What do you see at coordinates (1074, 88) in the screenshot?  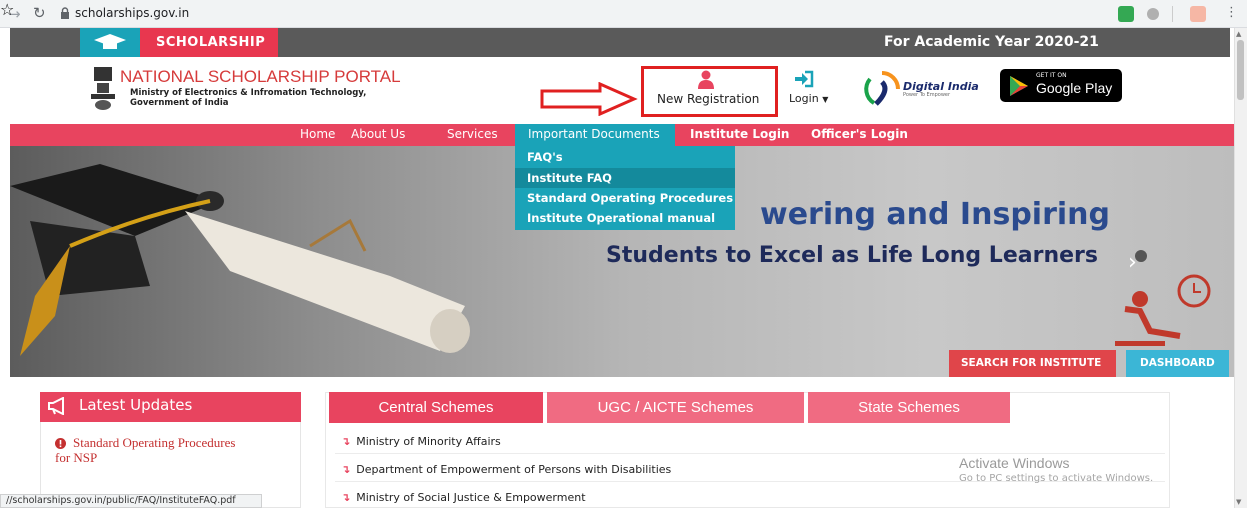 I see `google-play-name: Google Play` at bounding box center [1074, 88].